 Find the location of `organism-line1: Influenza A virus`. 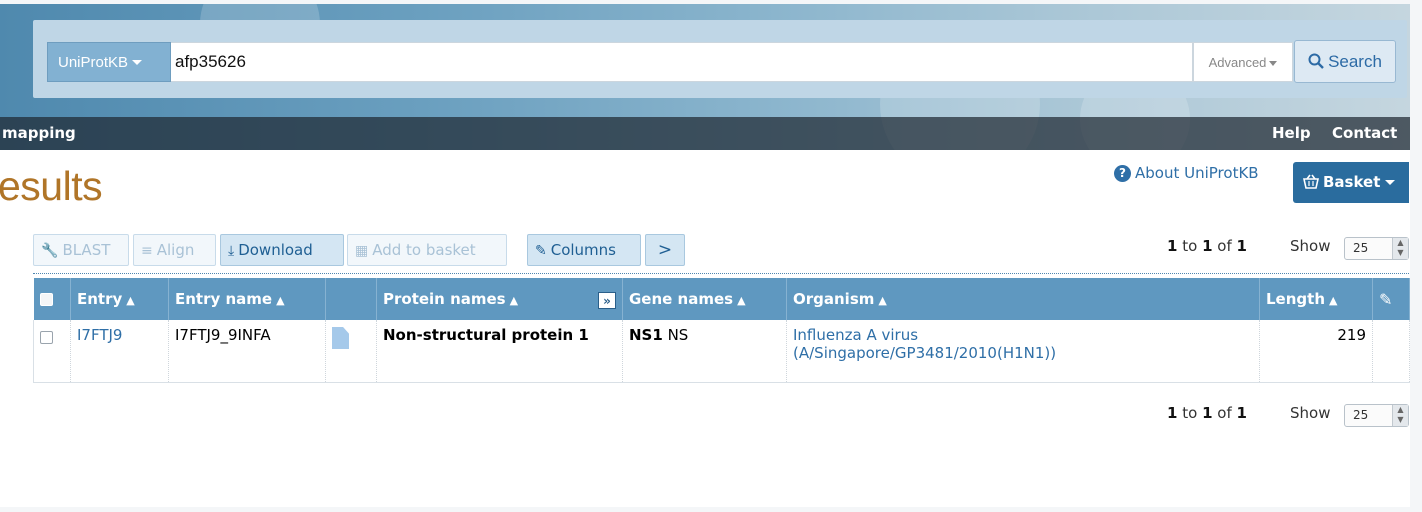

organism-line1: Influenza A virus is located at coordinates (856, 335).